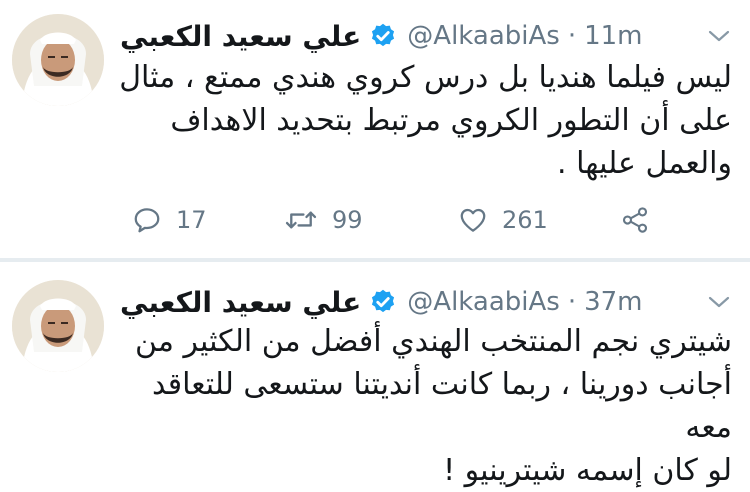 The image size is (750, 492). I want to click on tweet-text-line: لو كان إسمه شيترينيو !, so click(587, 470).